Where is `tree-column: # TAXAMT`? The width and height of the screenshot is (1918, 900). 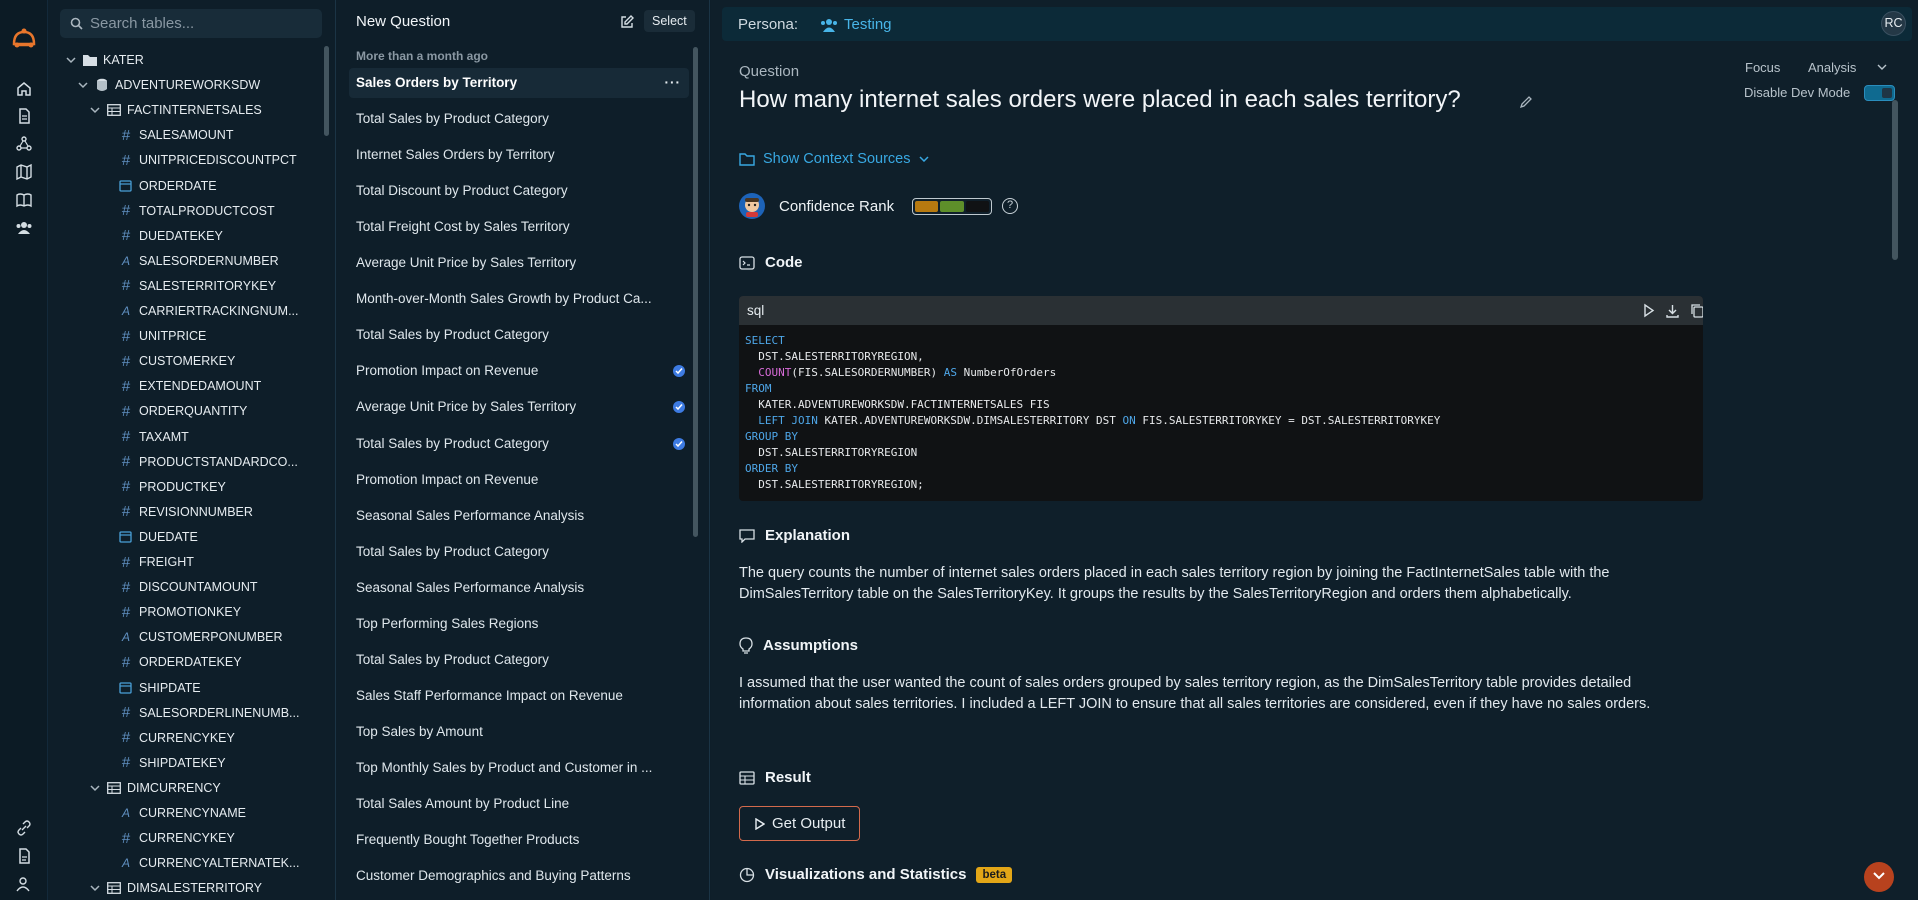
tree-column: # TAXAMT is located at coordinates (154, 437).